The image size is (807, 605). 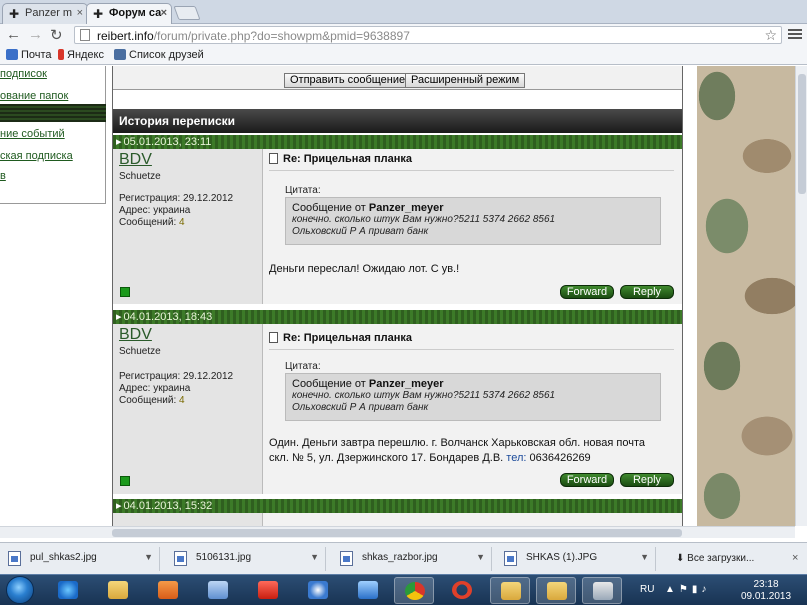 I want to click on opera-icon, so click(x=462, y=590).